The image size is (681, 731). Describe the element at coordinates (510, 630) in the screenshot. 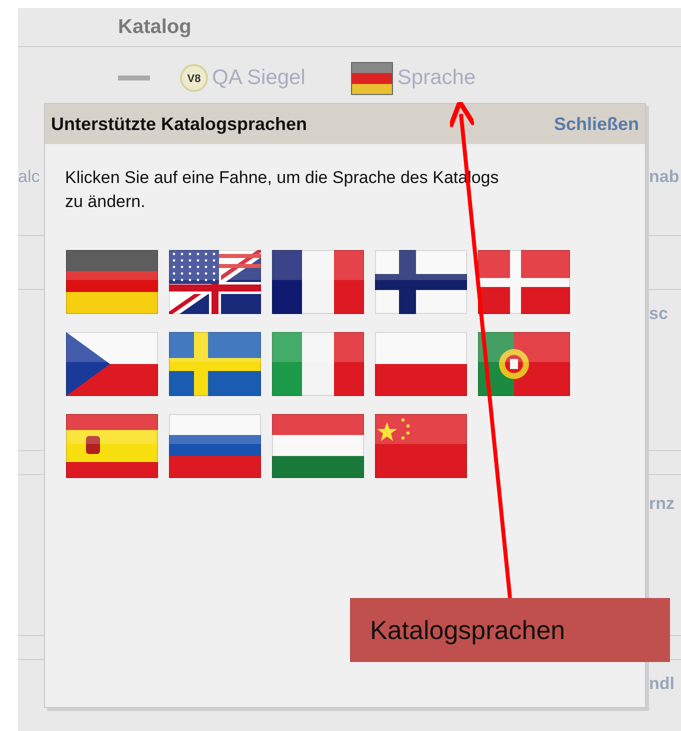

I see `callout-label: Katalogsprachen` at that location.